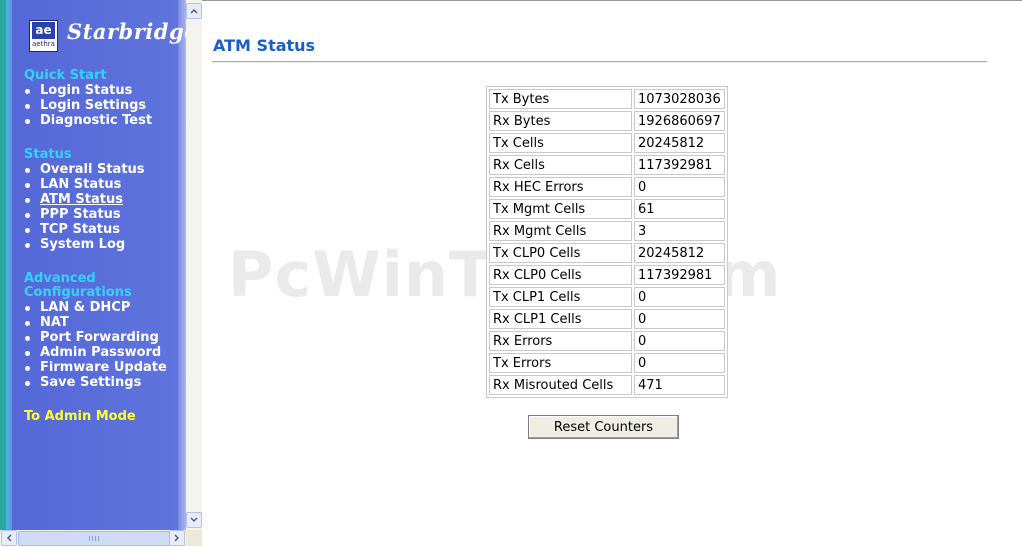  I want to click on nav-item-diagnostic-test: Diagnostic Test, so click(88, 120).